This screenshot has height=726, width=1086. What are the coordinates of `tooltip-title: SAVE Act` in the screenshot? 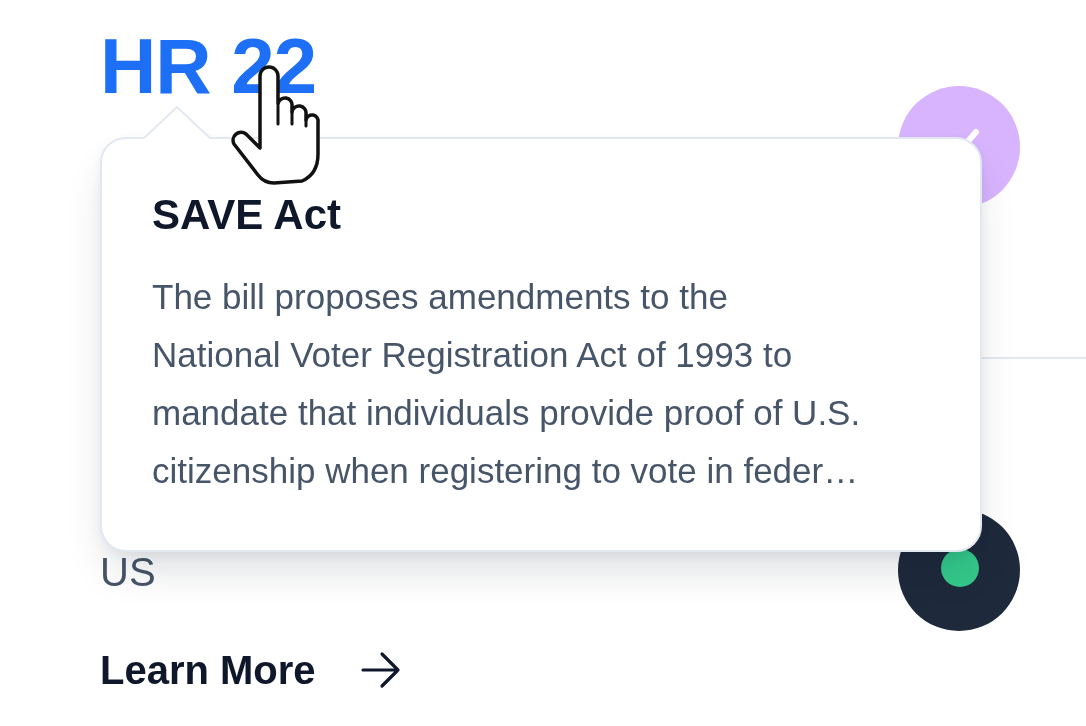 It's located at (247, 215).